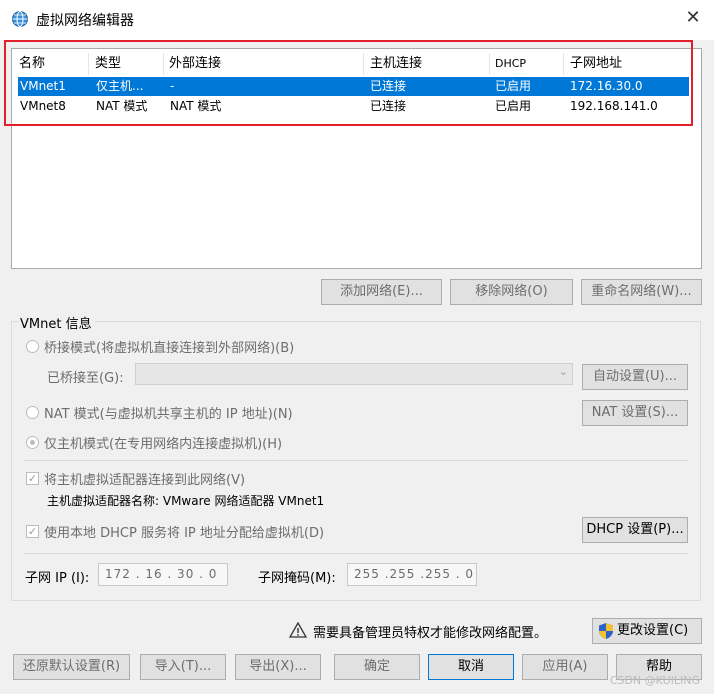 This screenshot has width=714, height=694. What do you see at coordinates (348, 83) in the screenshot?
I see `annotation-highlight-box` at bounding box center [348, 83].